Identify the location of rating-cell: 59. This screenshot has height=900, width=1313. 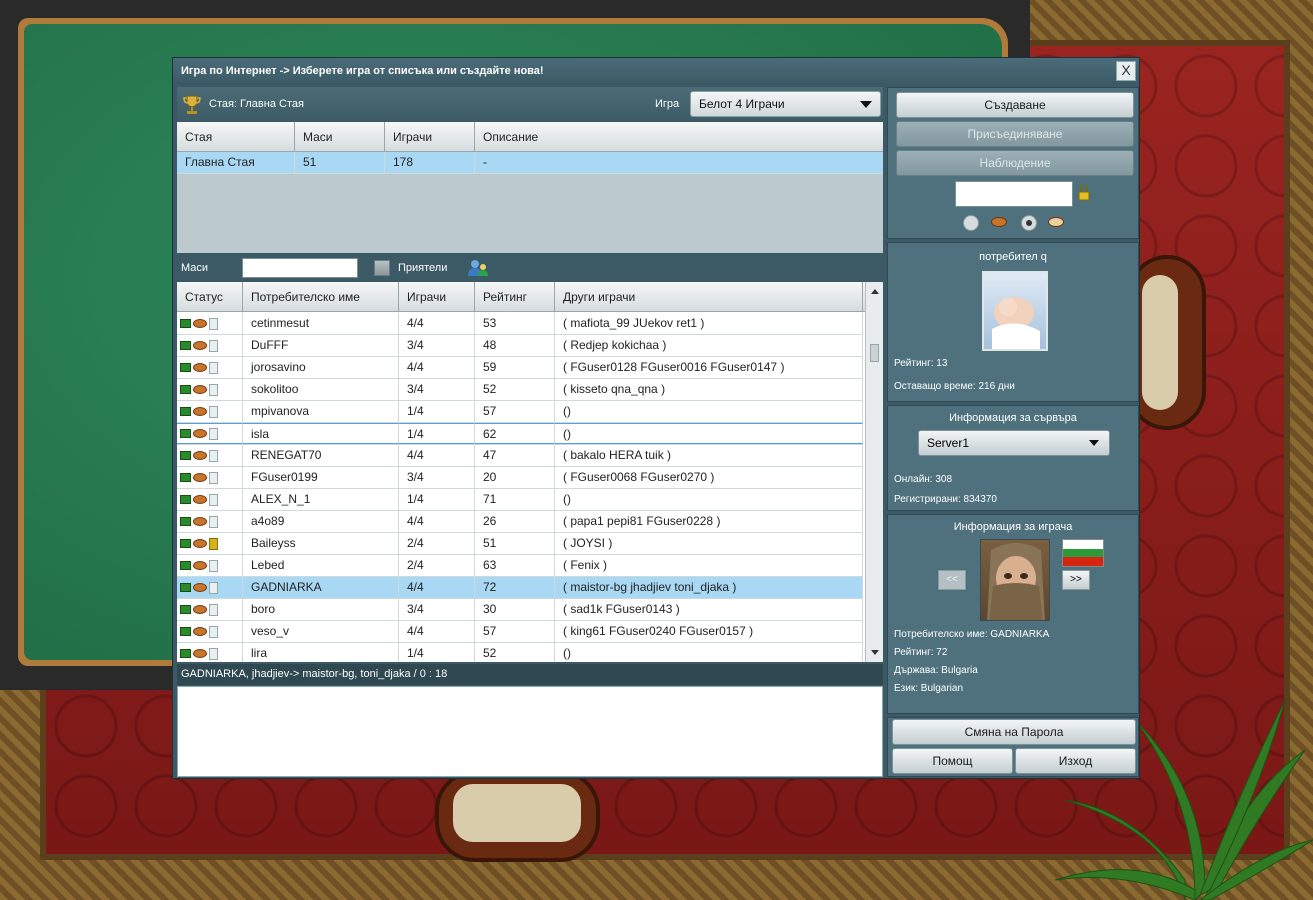
(515, 367).